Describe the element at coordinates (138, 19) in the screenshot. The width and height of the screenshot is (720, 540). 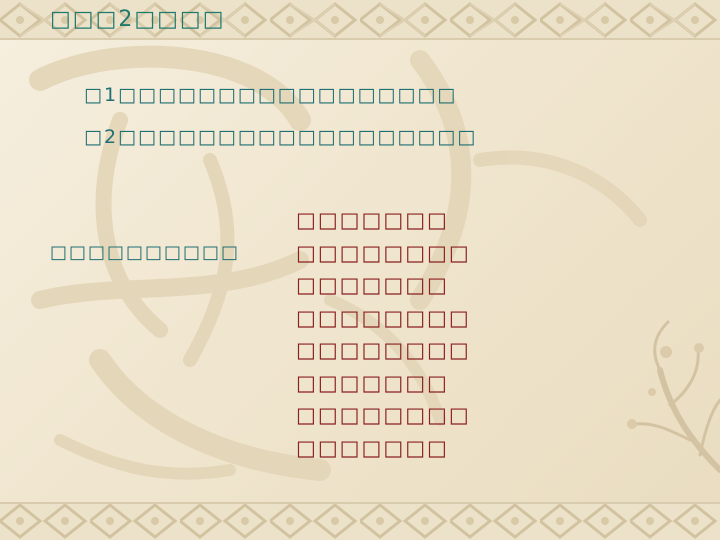
I see `slide-title: □□□2□□□□` at that location.